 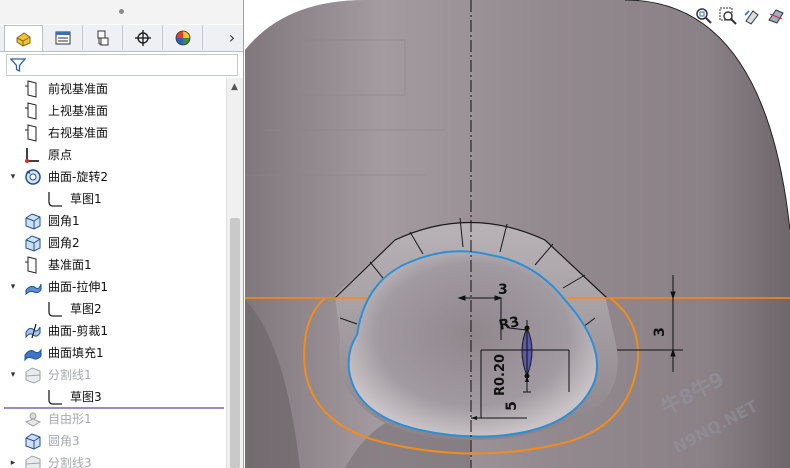 I want to click on dimxpert-icon, so click(x=143, y=37).